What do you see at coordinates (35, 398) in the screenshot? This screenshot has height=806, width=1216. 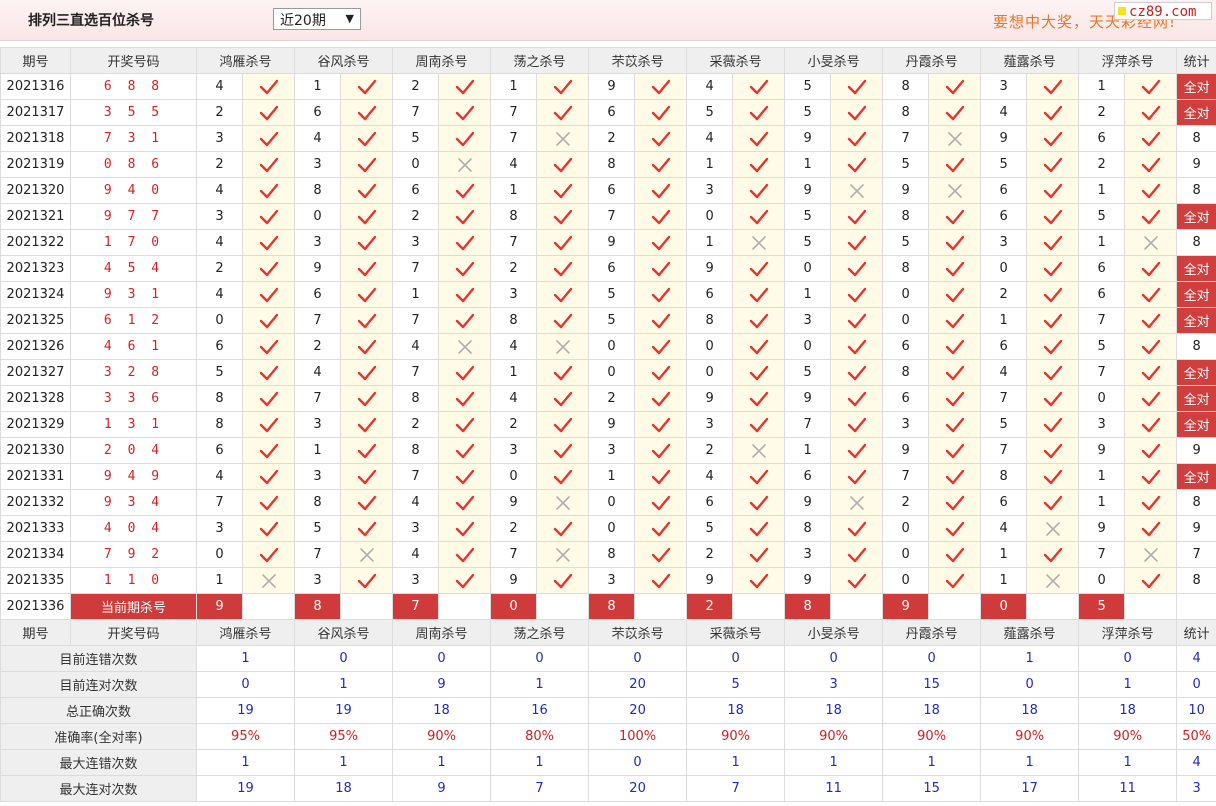 I see `period-cell: 2021328` at bounding box center [35, 398].